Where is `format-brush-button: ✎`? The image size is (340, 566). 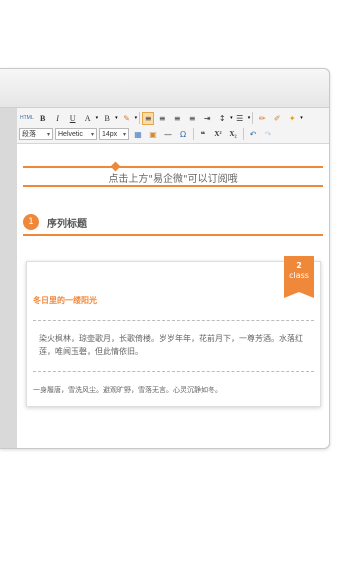
format-brush-button: ✎ is located at coordinates (127, 118).